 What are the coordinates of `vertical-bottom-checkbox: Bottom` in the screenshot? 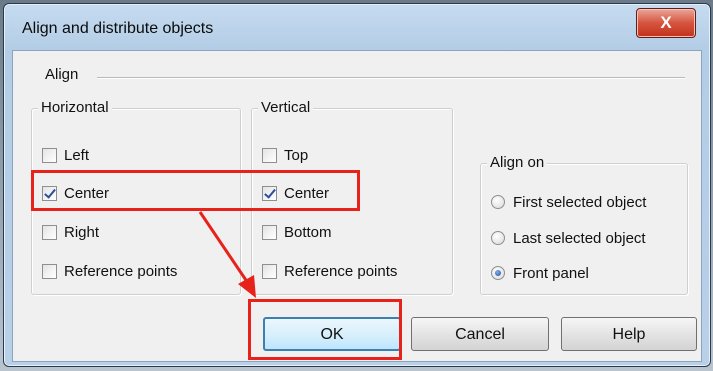 It's located at (297, 232).